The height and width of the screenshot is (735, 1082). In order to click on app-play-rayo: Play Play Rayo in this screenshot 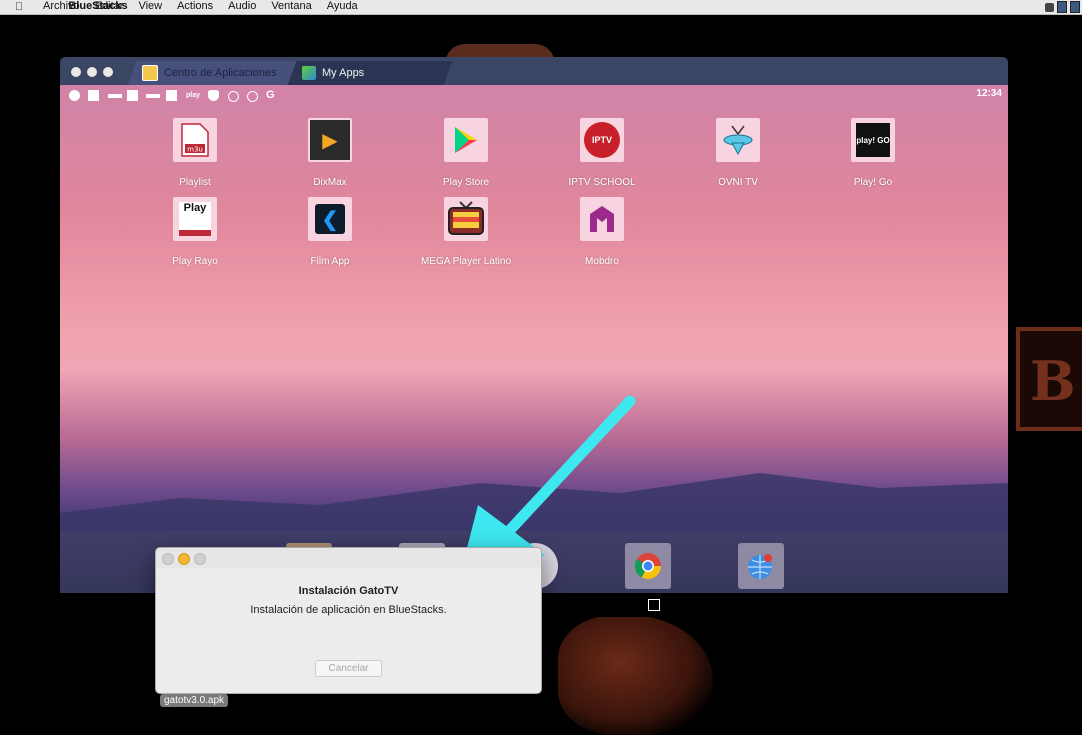, I will do `click(195, 232)`.